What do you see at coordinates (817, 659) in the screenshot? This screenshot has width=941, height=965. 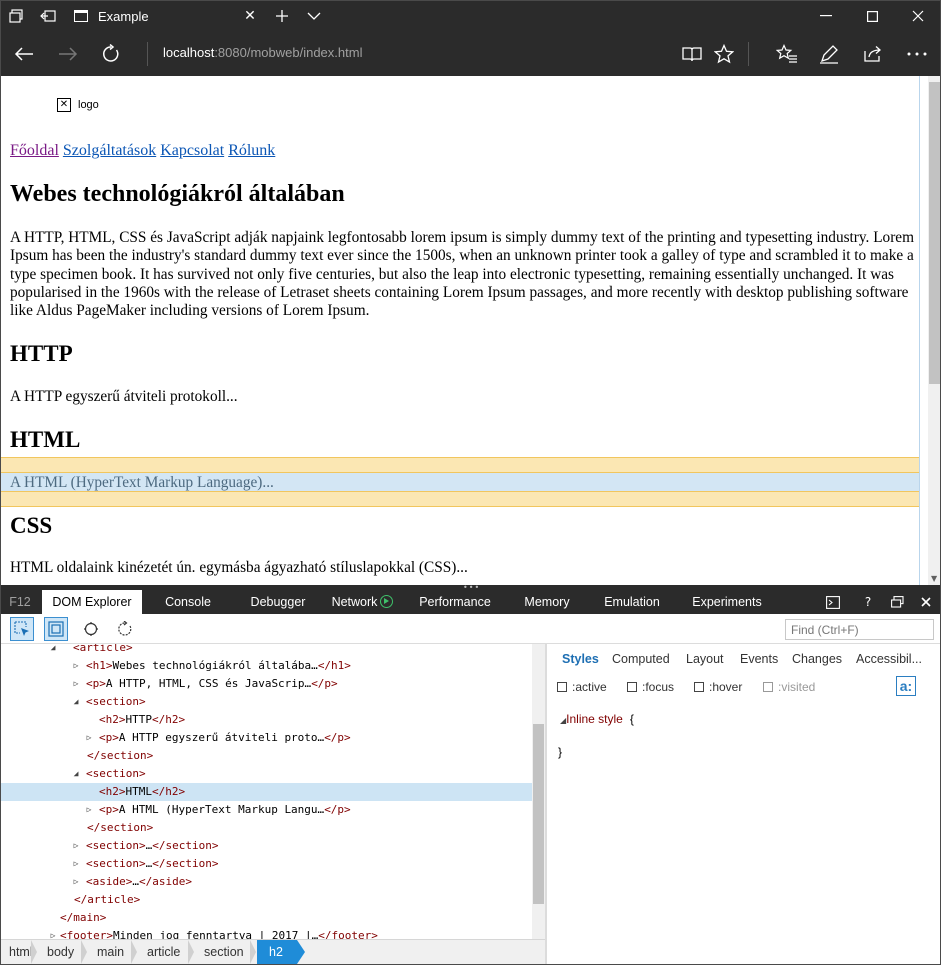 I see `tab-changes: Changes` at bounding box center [817, 659].